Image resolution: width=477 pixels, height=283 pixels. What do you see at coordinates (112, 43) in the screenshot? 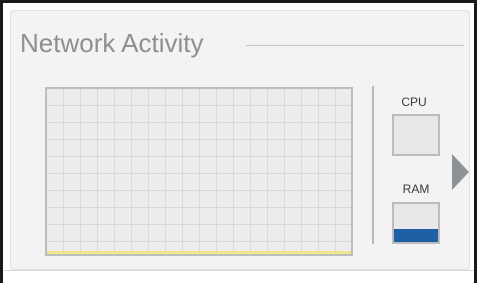
I see `panel-title: Network Activity` at bounding box center [112, 43].